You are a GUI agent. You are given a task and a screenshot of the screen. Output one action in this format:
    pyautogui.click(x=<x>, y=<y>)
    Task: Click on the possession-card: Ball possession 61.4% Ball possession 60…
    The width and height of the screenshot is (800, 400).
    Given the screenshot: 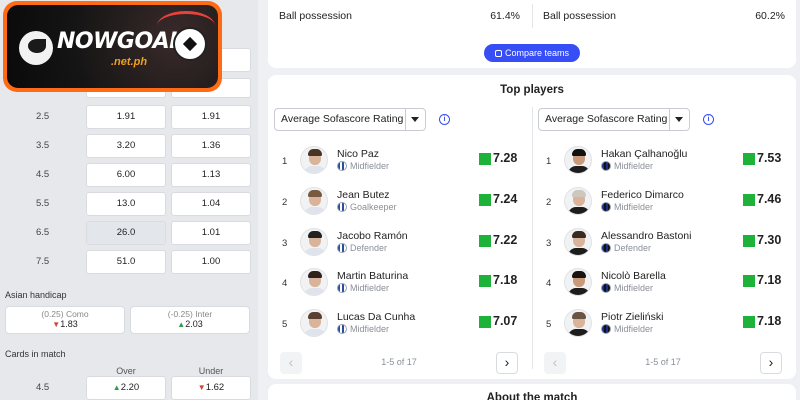 What is the action you would take?
    pyautogui.click(x=532, y=34)
    